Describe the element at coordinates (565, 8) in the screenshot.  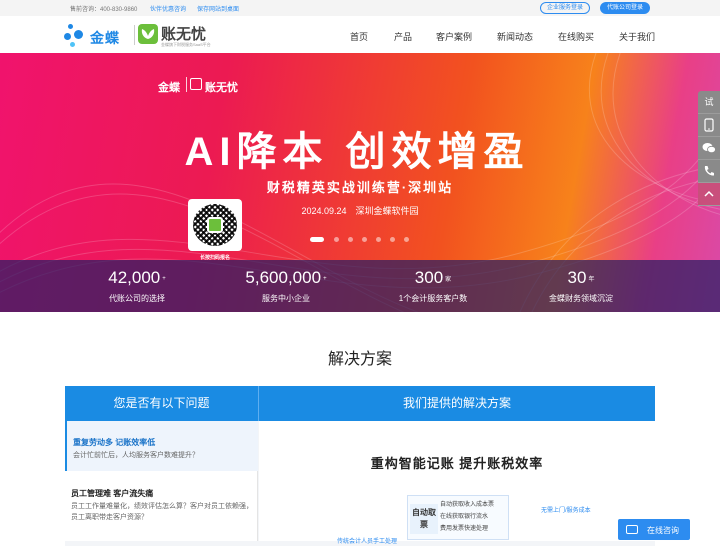
I see `enterprise-login-button: 企业服务登录` at that location.